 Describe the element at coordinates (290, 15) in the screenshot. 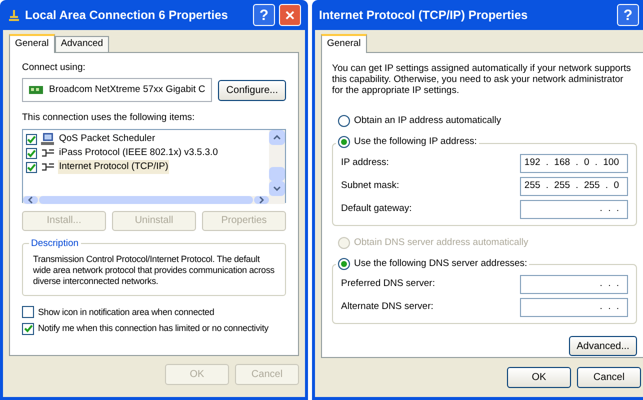

I see `close-button: ✕` at that location.